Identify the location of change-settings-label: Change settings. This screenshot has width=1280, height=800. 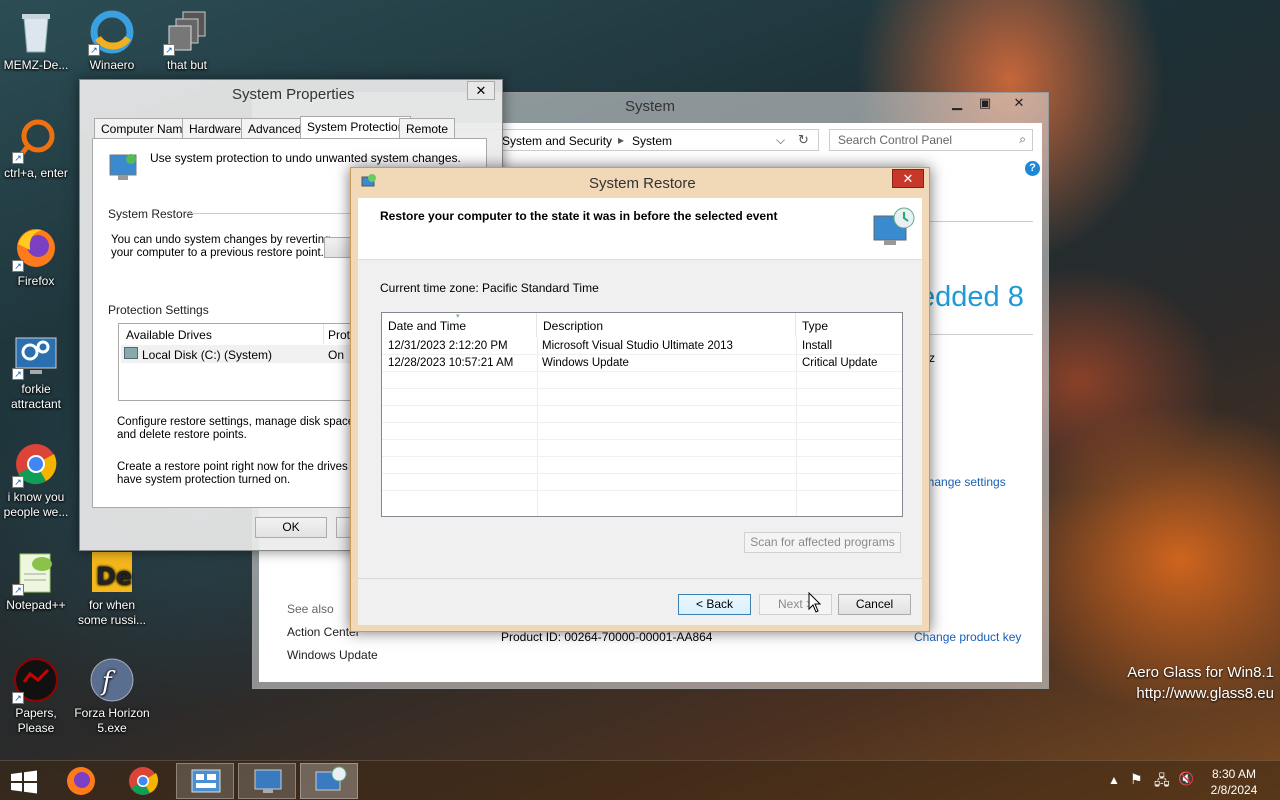
(962, 482).